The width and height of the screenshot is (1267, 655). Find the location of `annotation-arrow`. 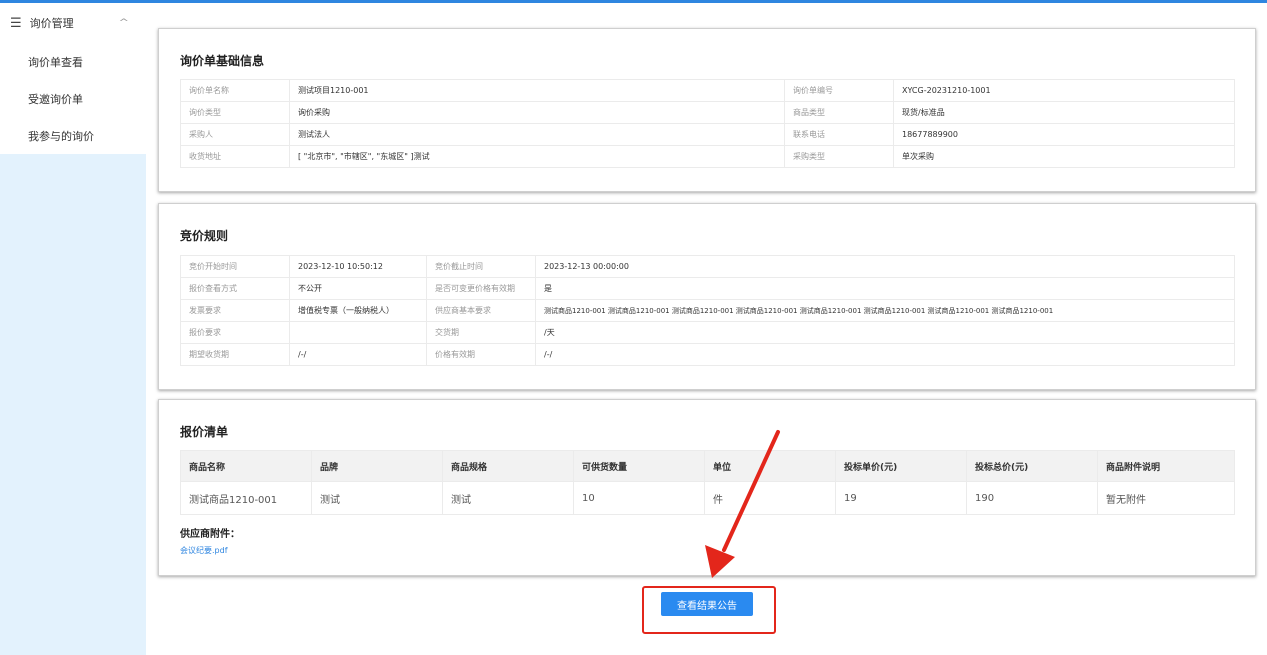

annotation-arrow is located at coordinates (742, 504).